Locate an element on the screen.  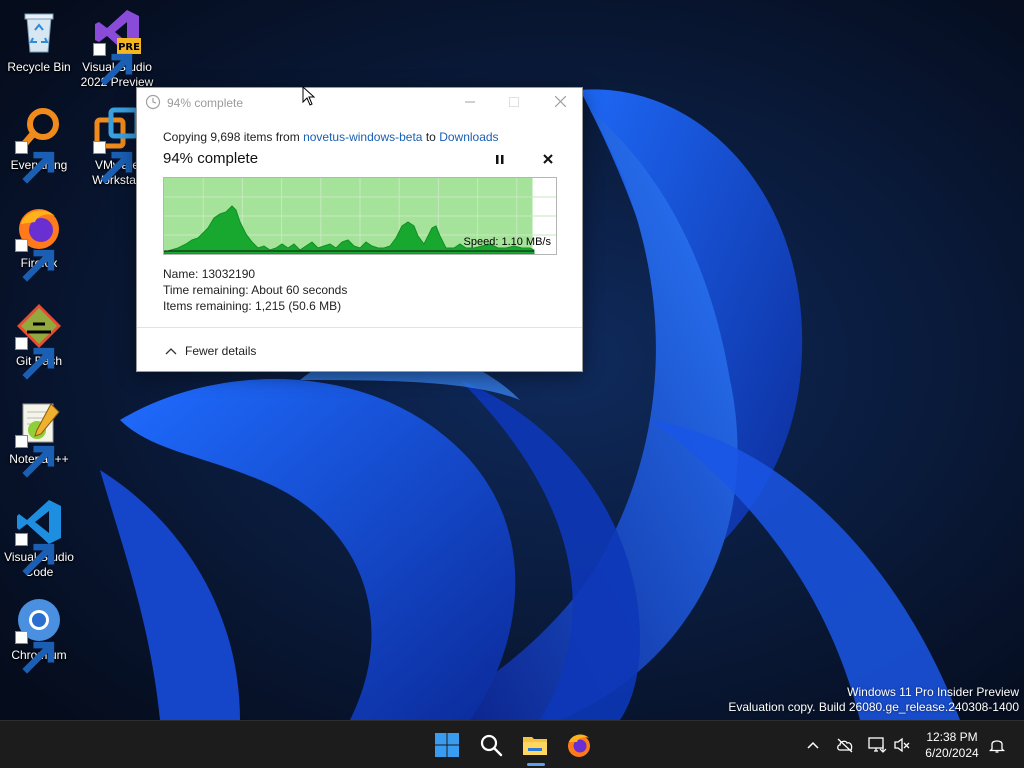
pause-icon is located at coordinates (500, 159).